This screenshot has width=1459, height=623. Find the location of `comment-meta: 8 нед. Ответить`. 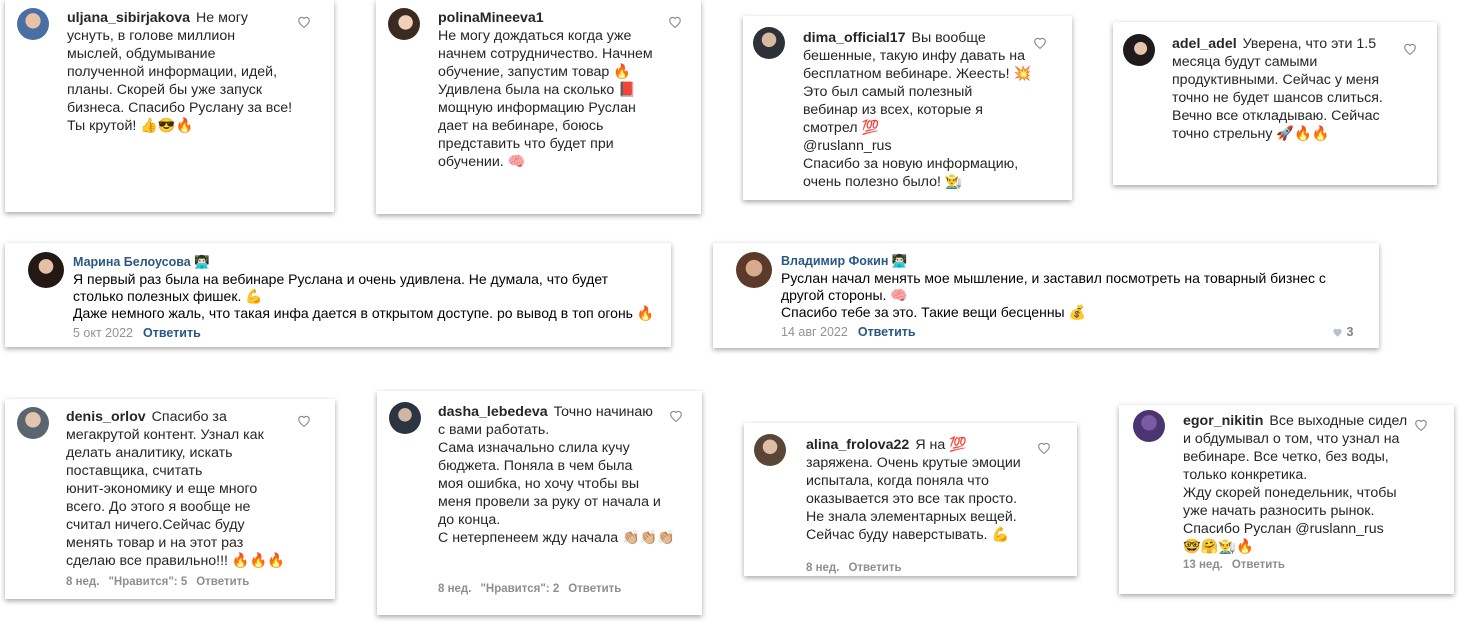

comment-meta: 8 нед. Ответить is located at coordinates (858, 568).